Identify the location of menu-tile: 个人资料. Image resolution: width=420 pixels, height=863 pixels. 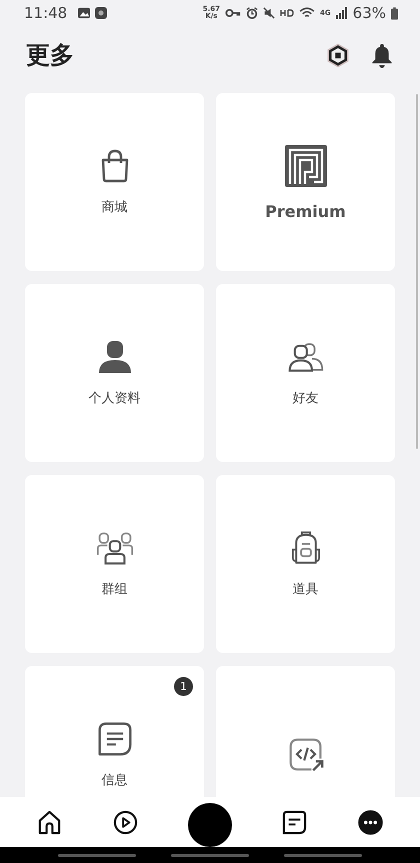
(114, 373).